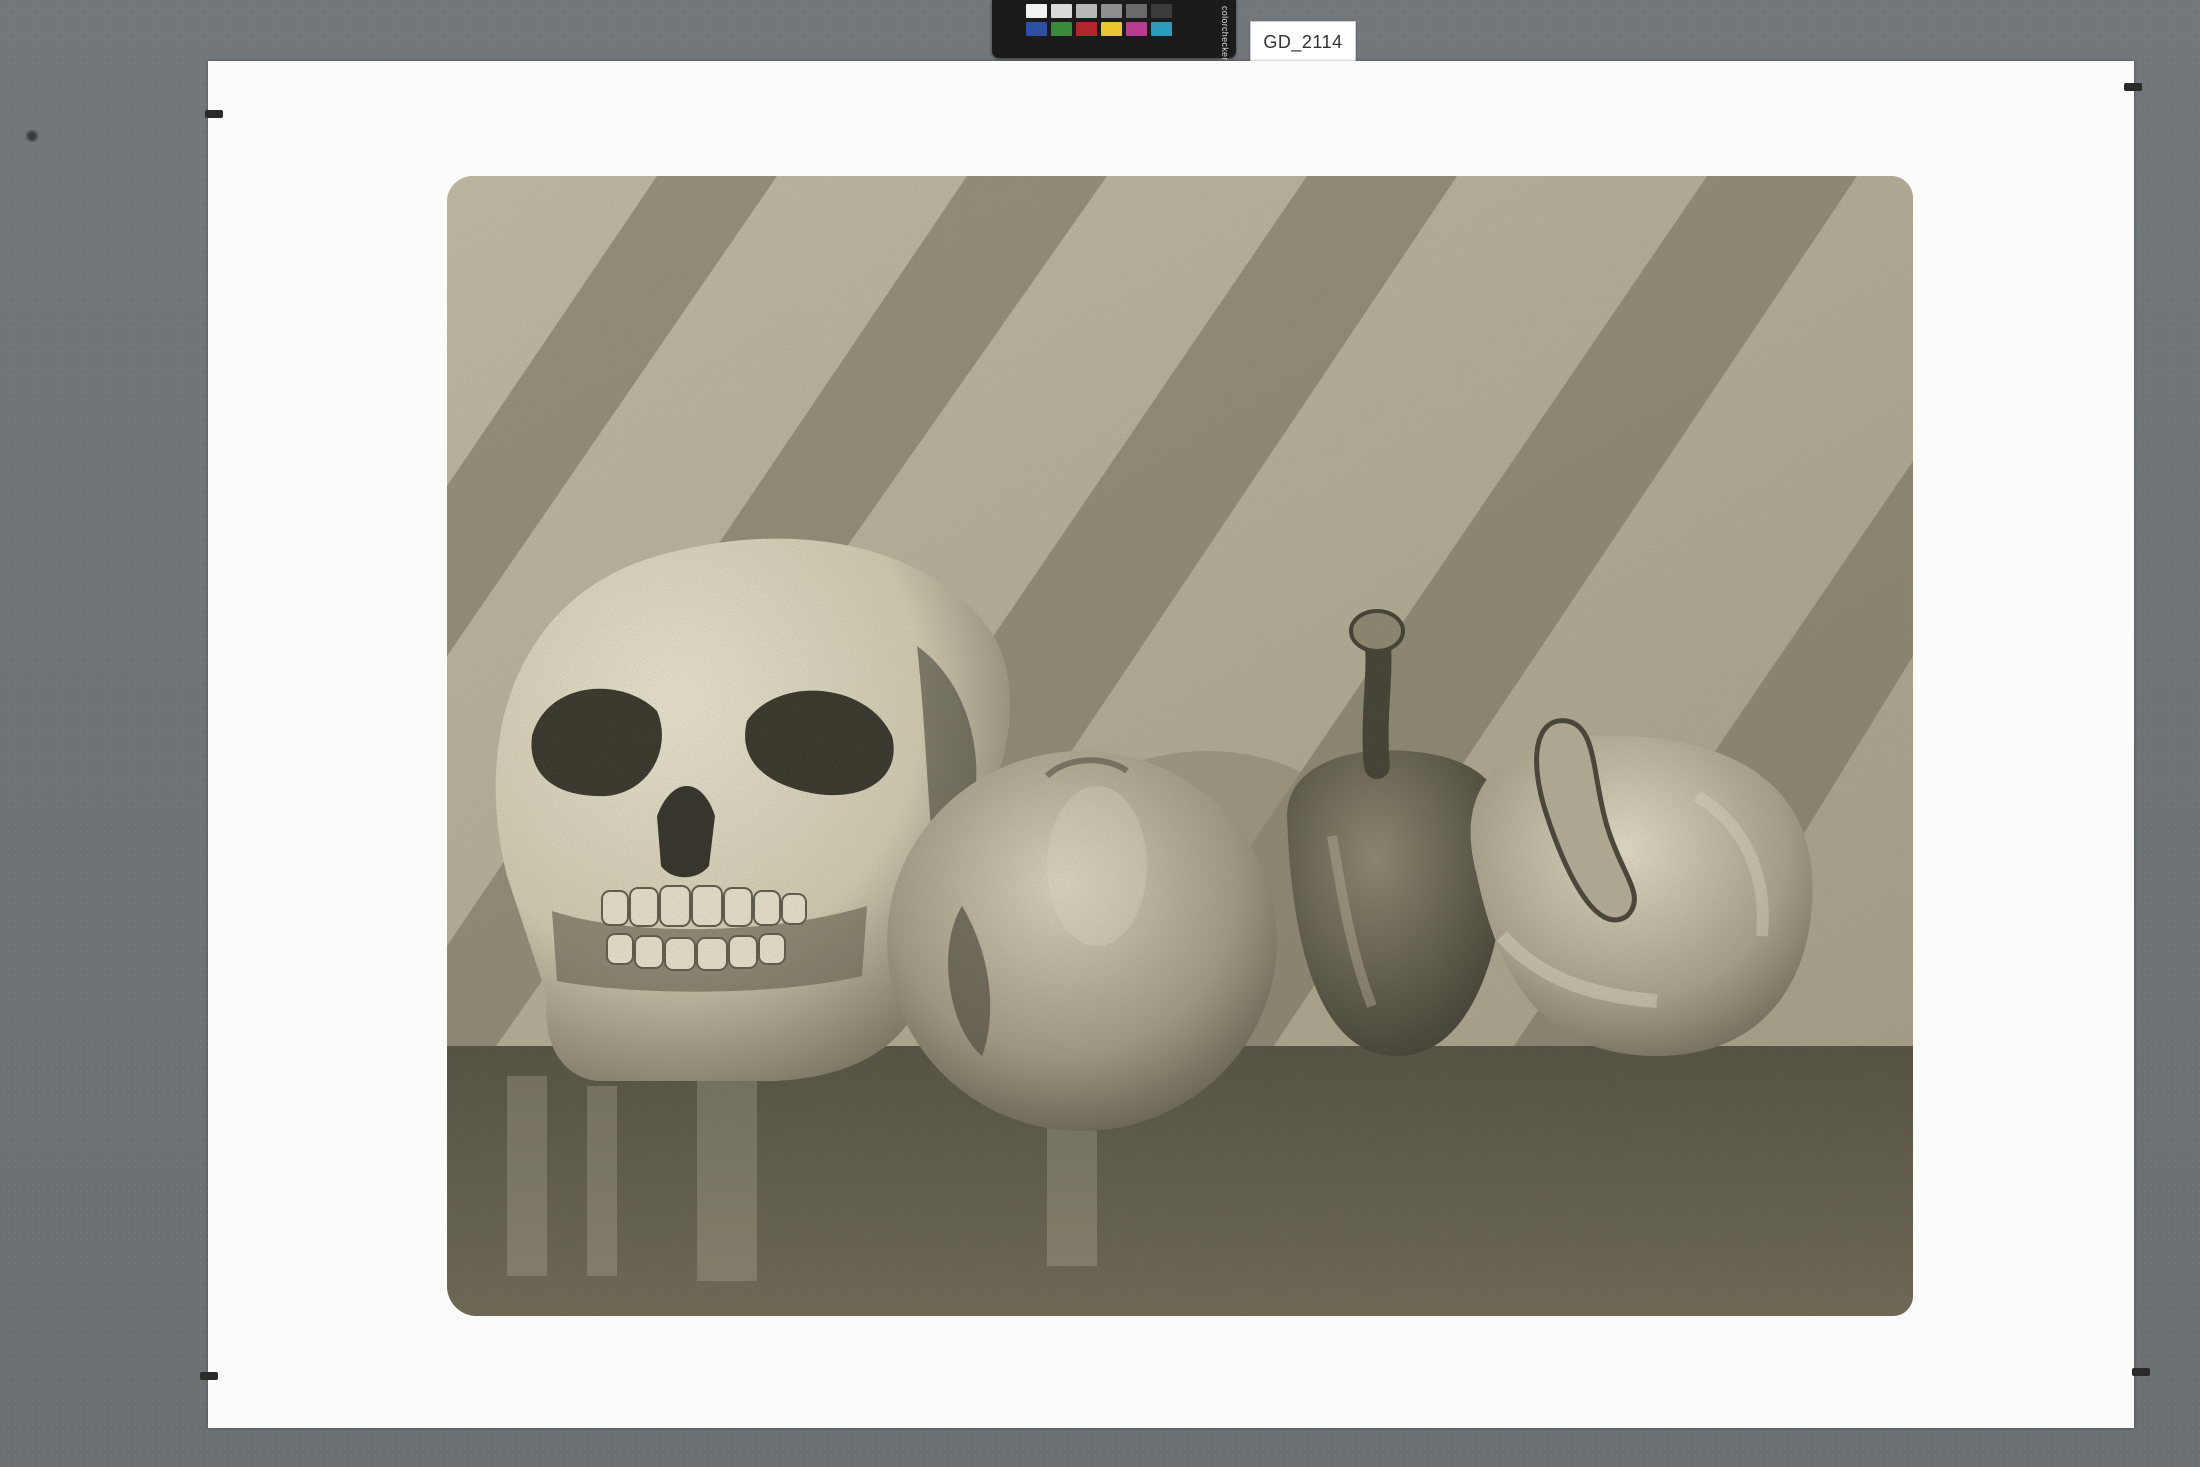 The image size is (2200, 1467). Describe the element at coordinates (1303, 42) in the screenshot. I see `inventory-tag: GD_2114` at that location.